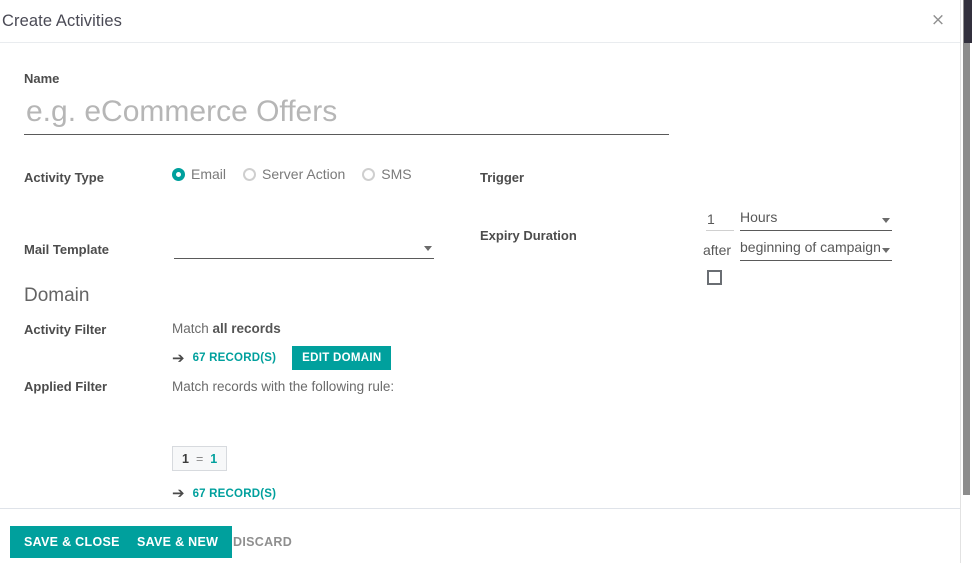 This screenshot has width=972, height=563. Describe the element at coordinates (214, 458) in the screenshot. I see `rule-value: 1` at that location.